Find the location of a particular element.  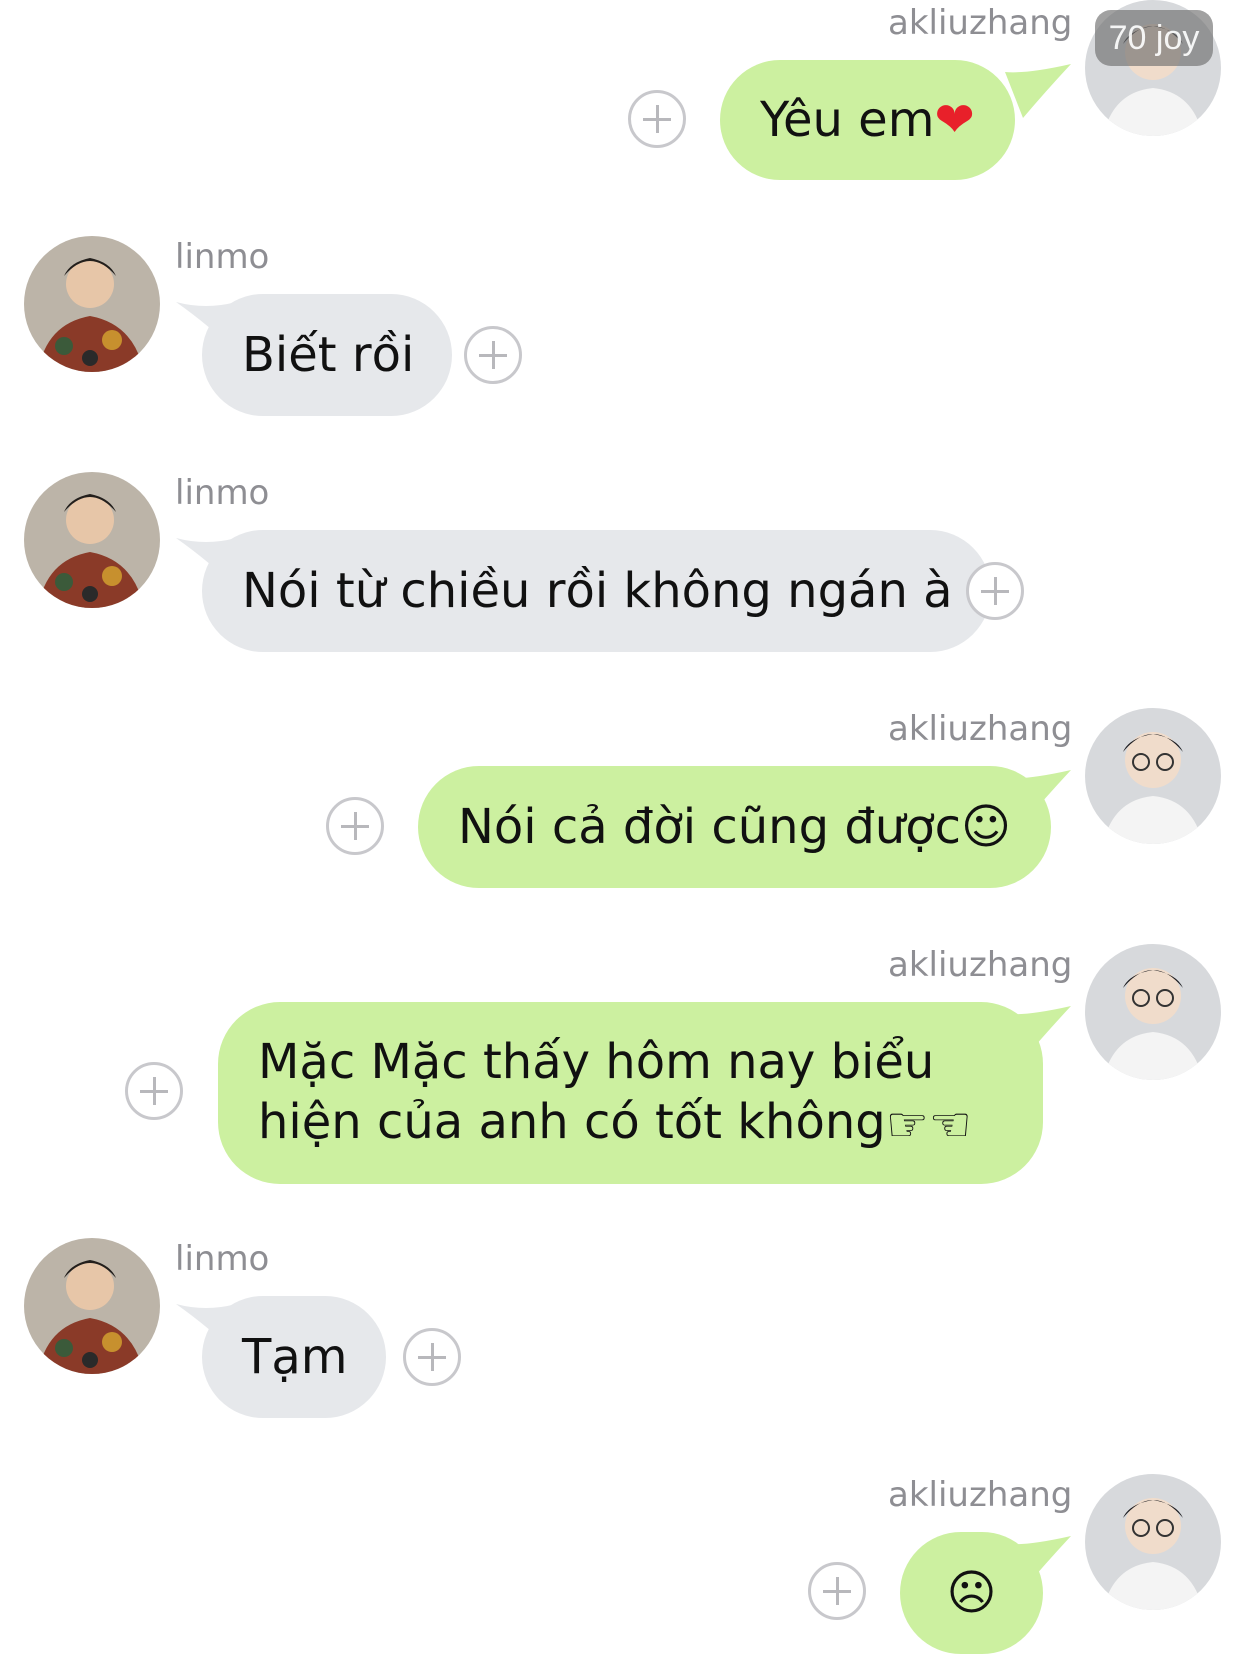

message-bubble: Nói cả đời cũng được ☺ is located at coordinates (735, 827).